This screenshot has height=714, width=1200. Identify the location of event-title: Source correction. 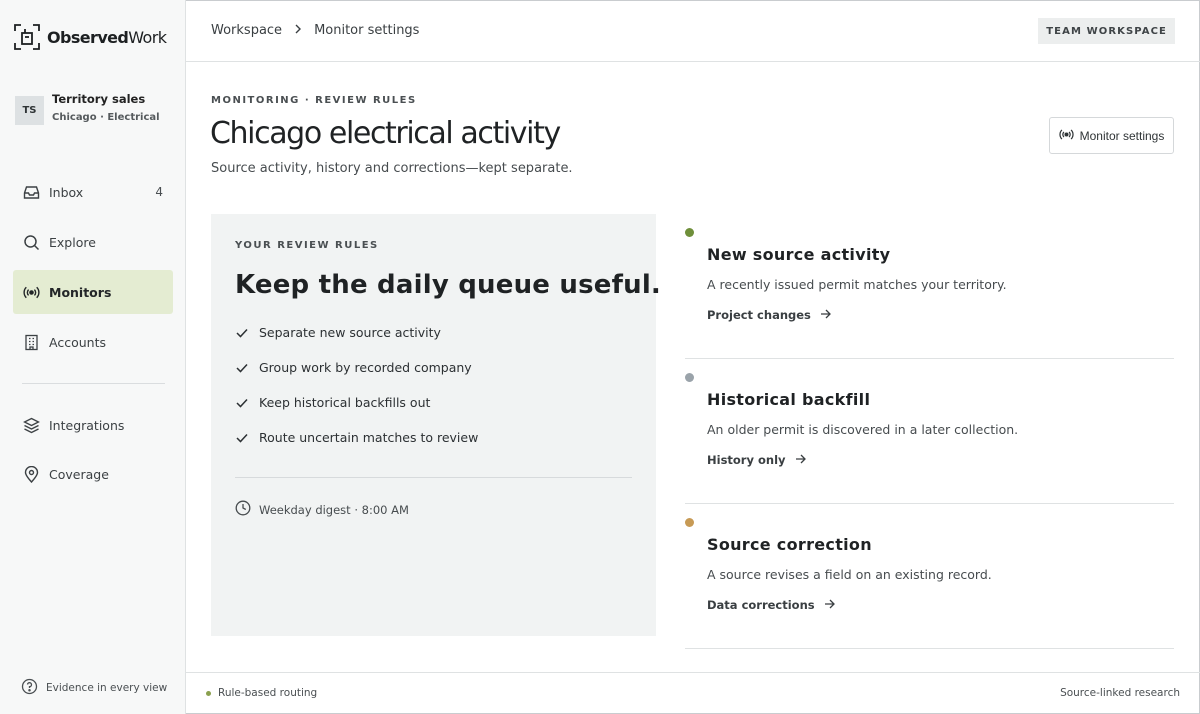
(789, 544).